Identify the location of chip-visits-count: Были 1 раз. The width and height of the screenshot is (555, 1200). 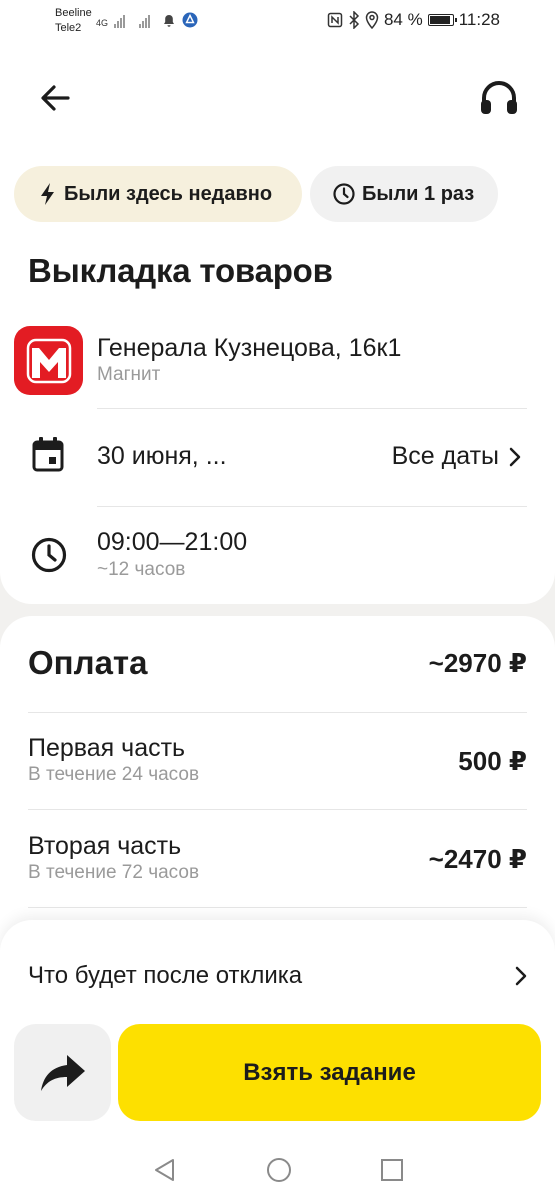
(404, 194).